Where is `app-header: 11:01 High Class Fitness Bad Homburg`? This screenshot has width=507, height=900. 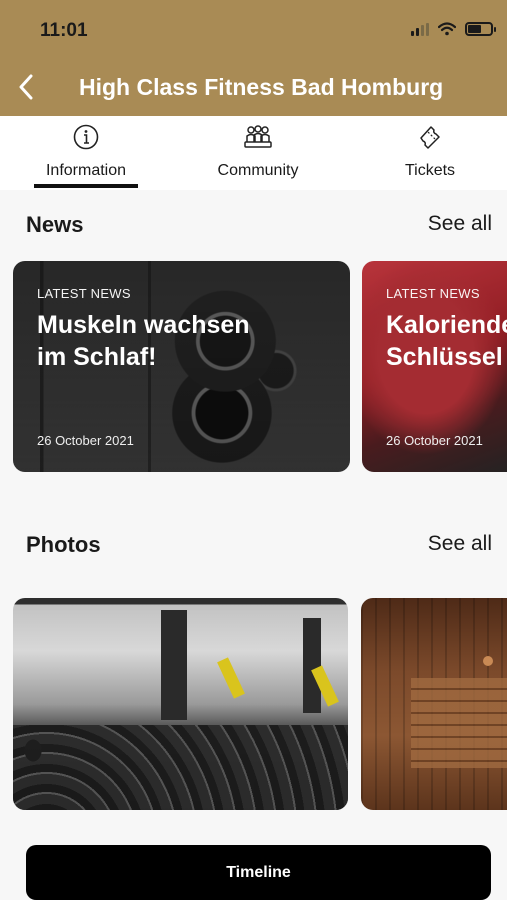 app-header: 11:01 High Class Fitness Bad Homburg is located at coordinates (253, 58).